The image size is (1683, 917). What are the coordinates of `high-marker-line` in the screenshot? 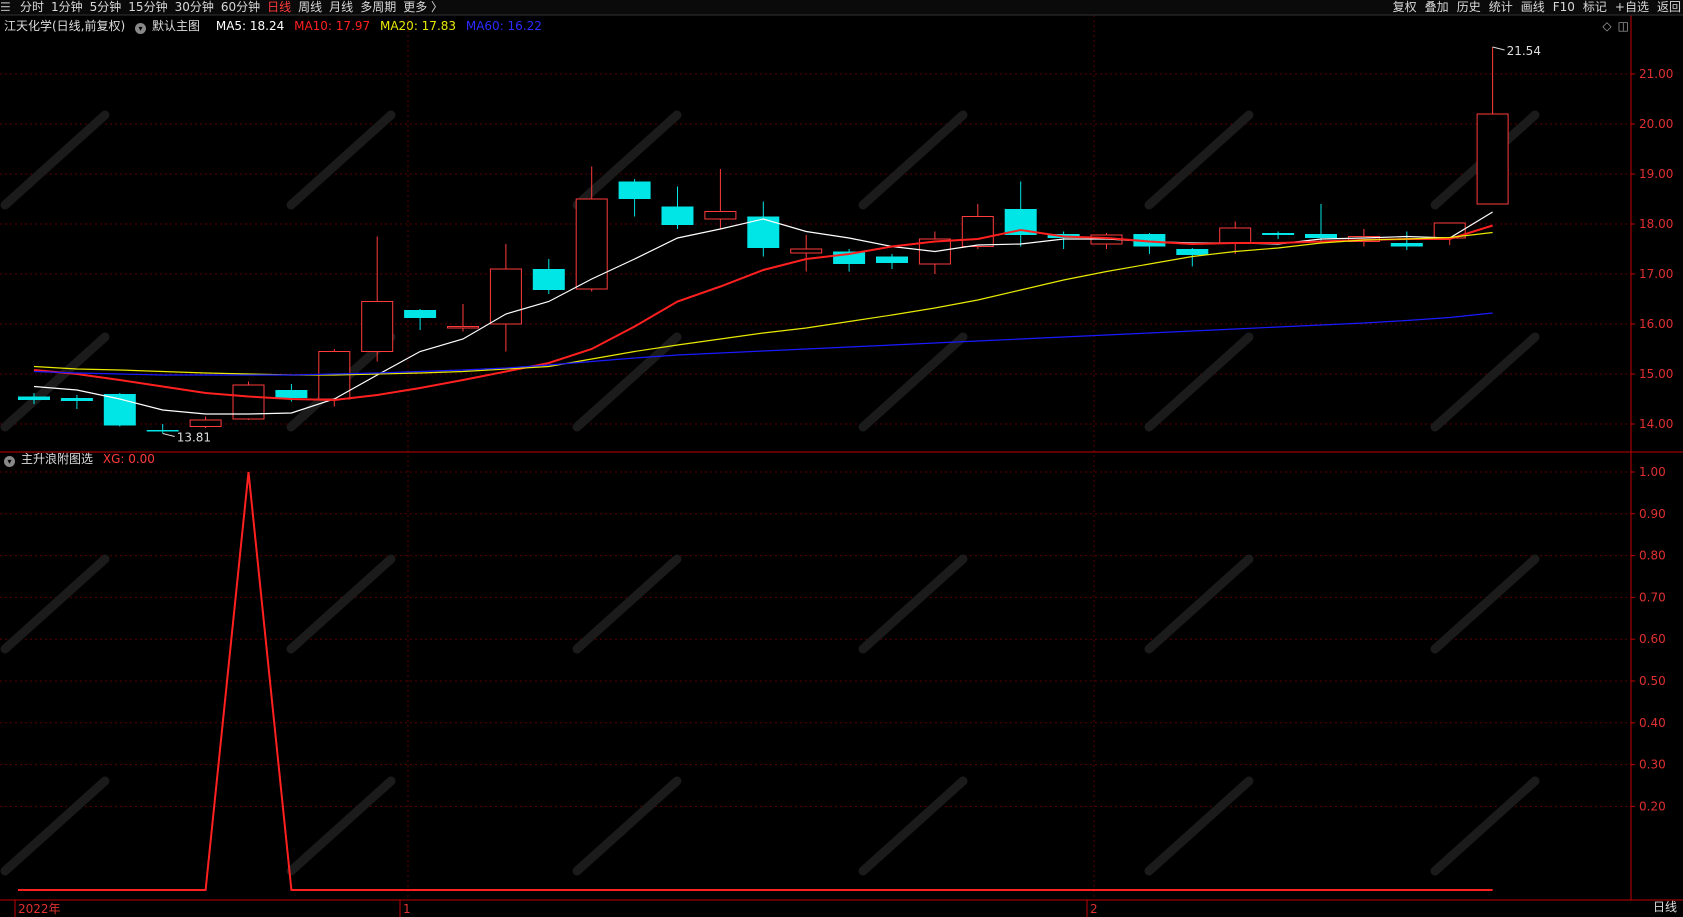 It's located at (1498, 48).